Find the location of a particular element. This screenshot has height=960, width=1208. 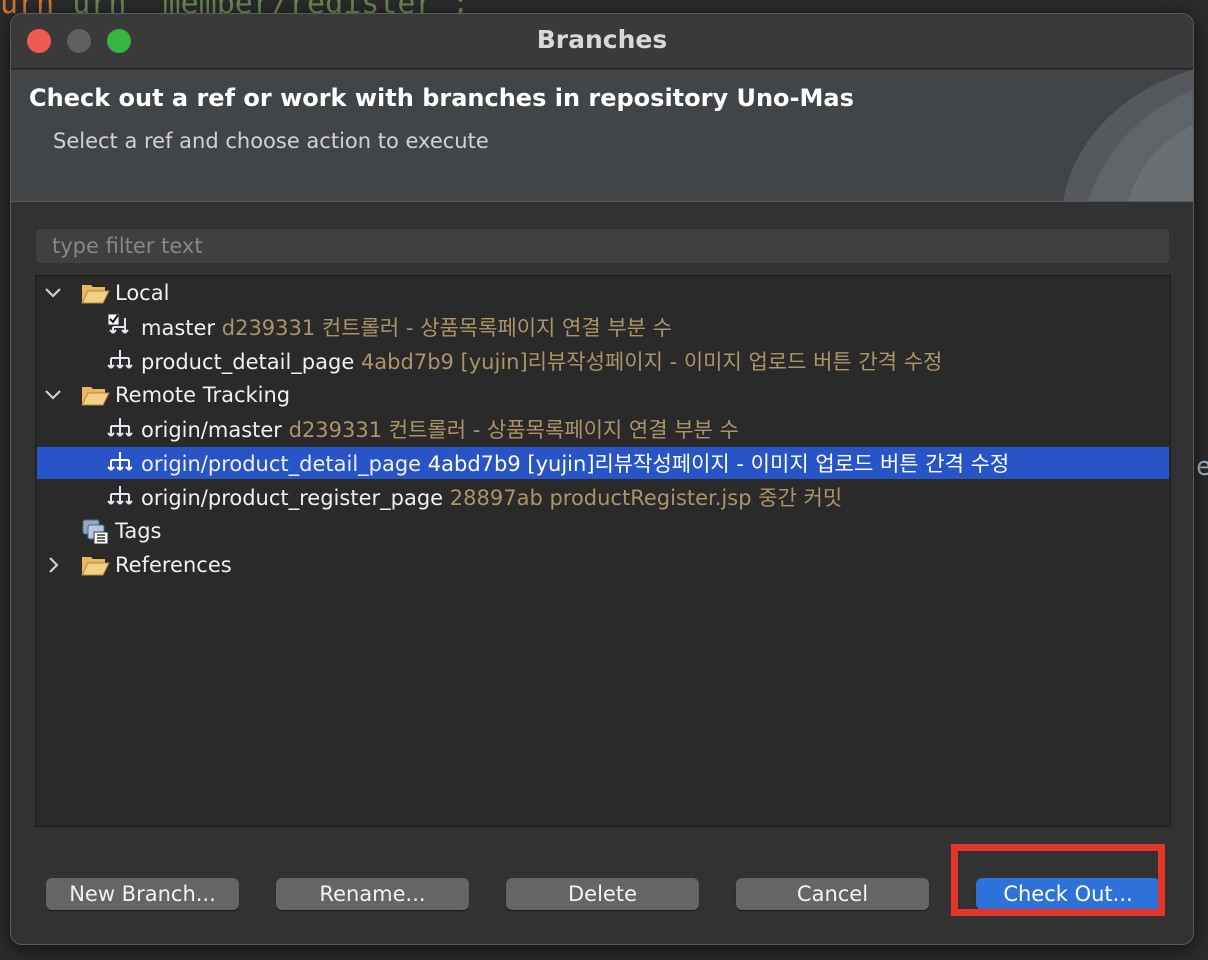

branch-name: origin/product_register_page is located at coordinates (292, 498).